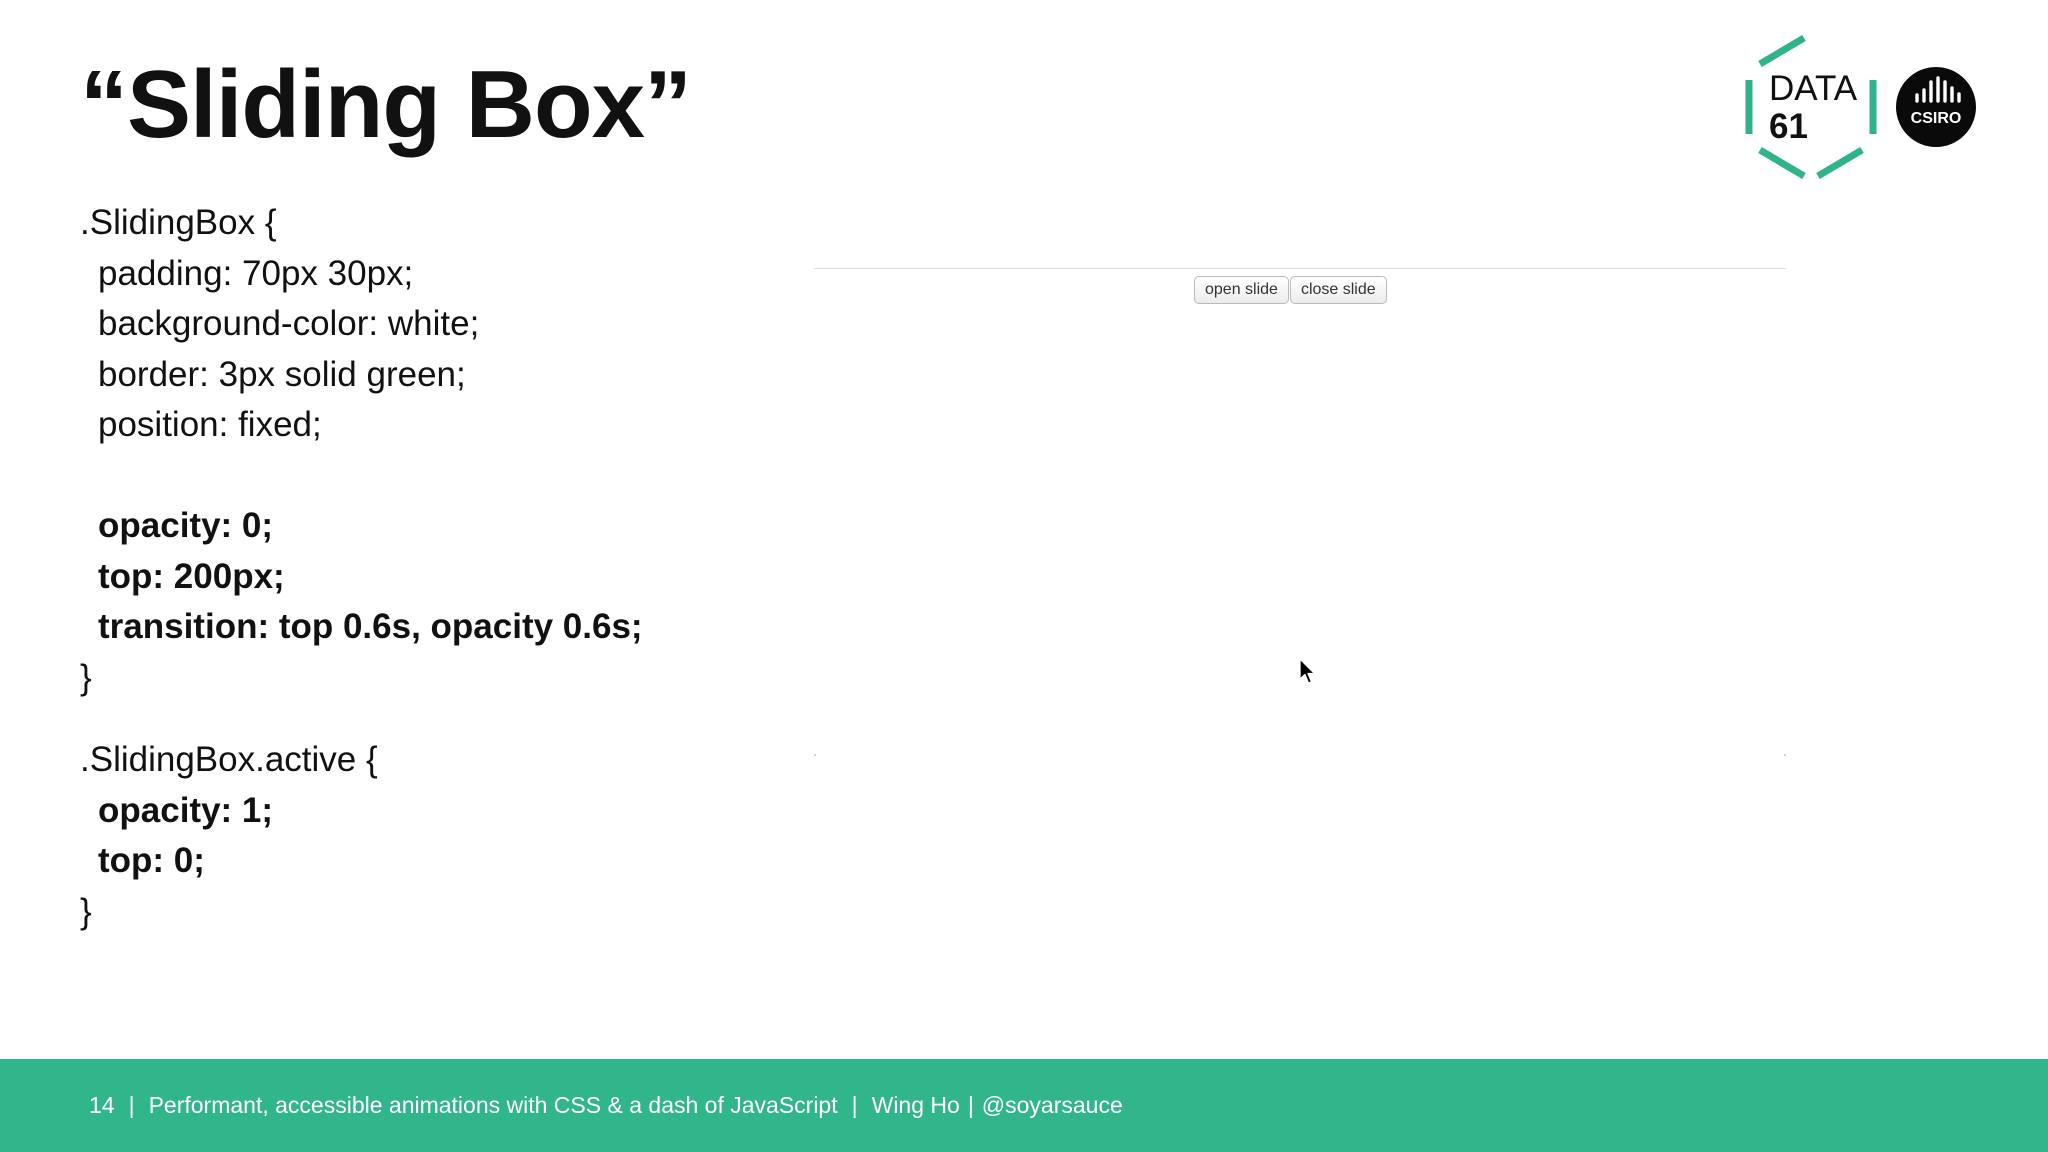 This screenshot has width=2048, height=1152. I want to click on data61-logo: DATA 61, so click(1811, 107).